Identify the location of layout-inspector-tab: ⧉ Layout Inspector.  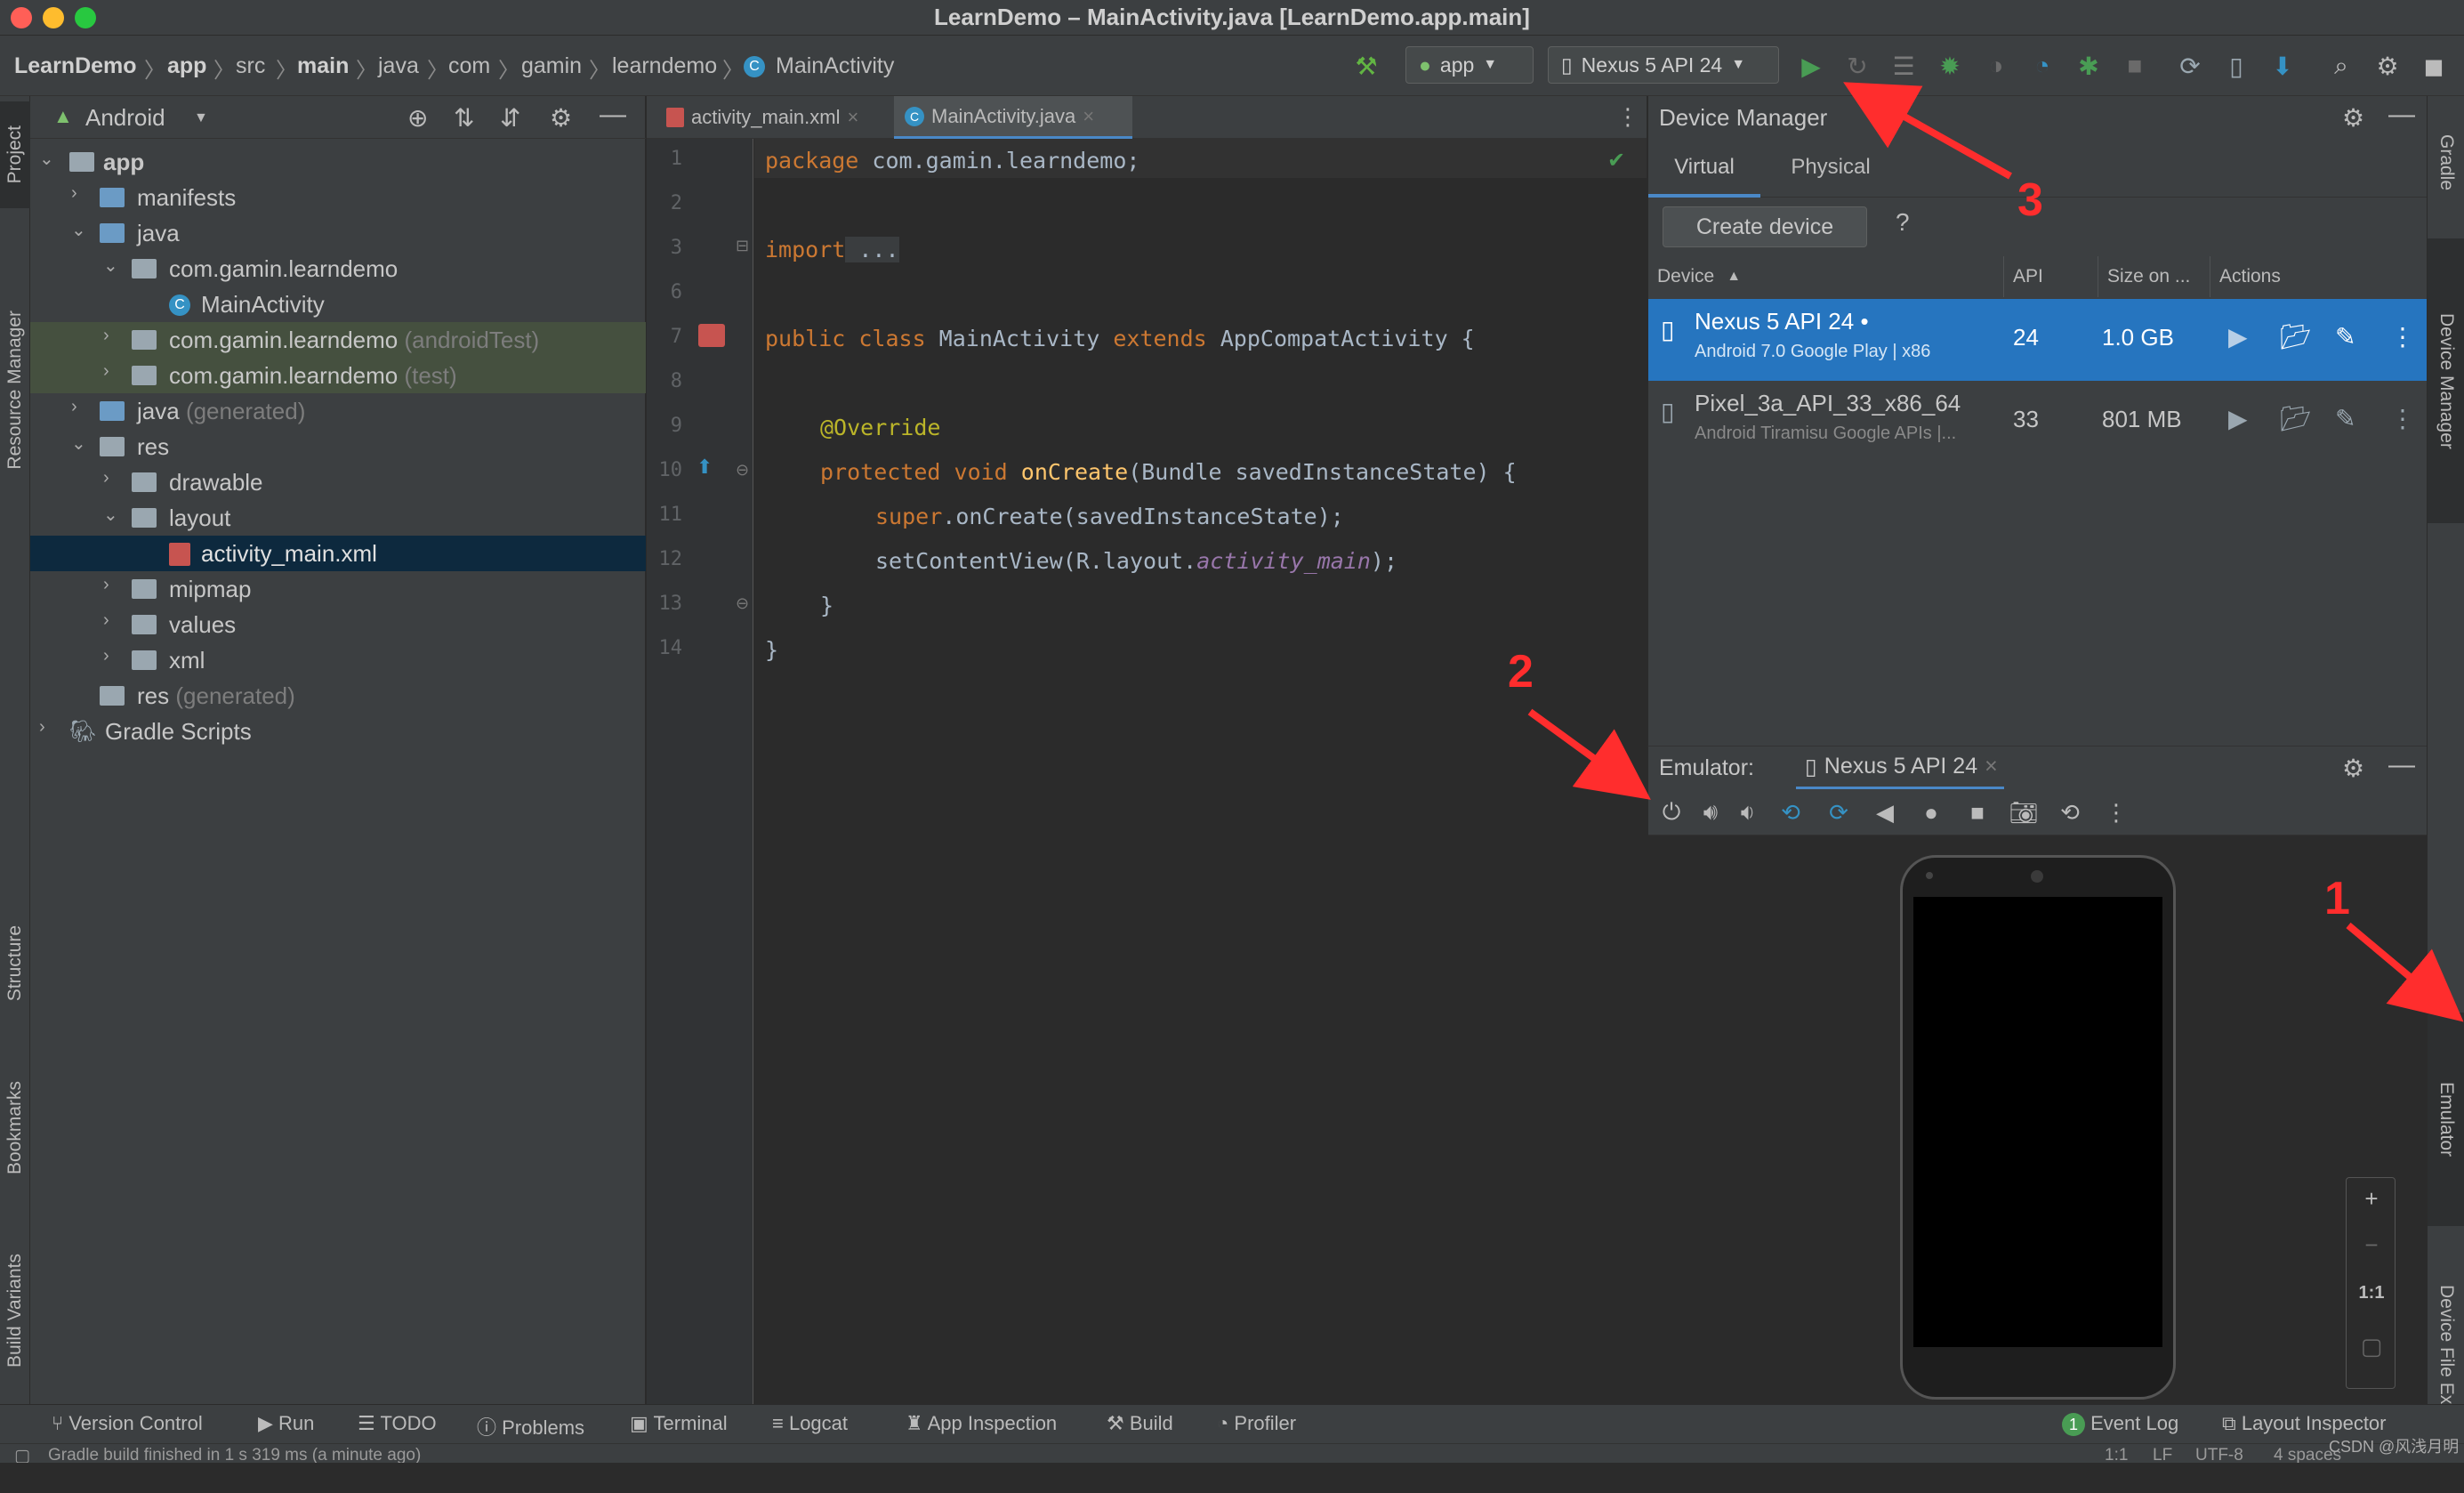
(2305, 1423).